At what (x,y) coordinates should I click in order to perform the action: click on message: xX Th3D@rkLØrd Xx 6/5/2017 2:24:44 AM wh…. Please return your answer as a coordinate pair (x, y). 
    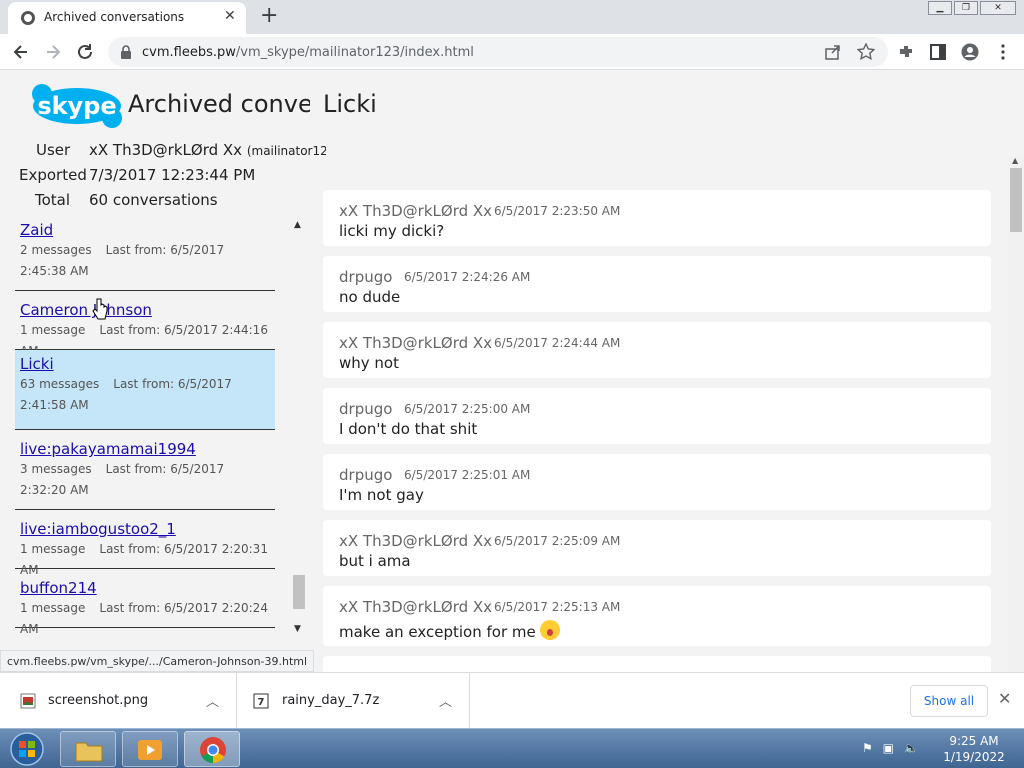
    Looking at the image, I should click on (657, 350).